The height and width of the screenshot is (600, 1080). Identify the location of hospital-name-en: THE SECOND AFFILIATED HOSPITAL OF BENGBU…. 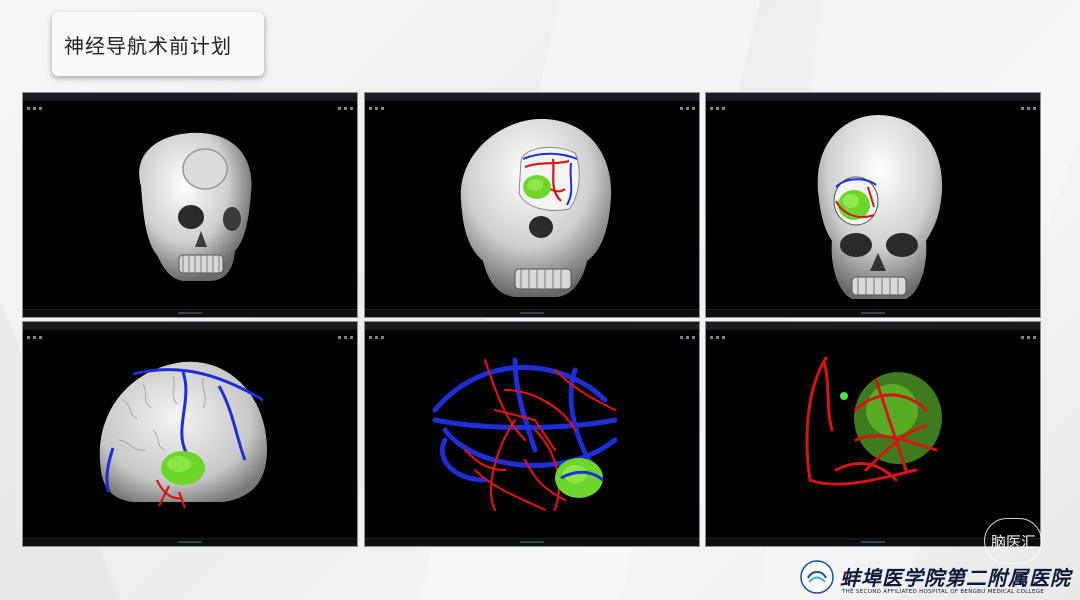
(943, 592).